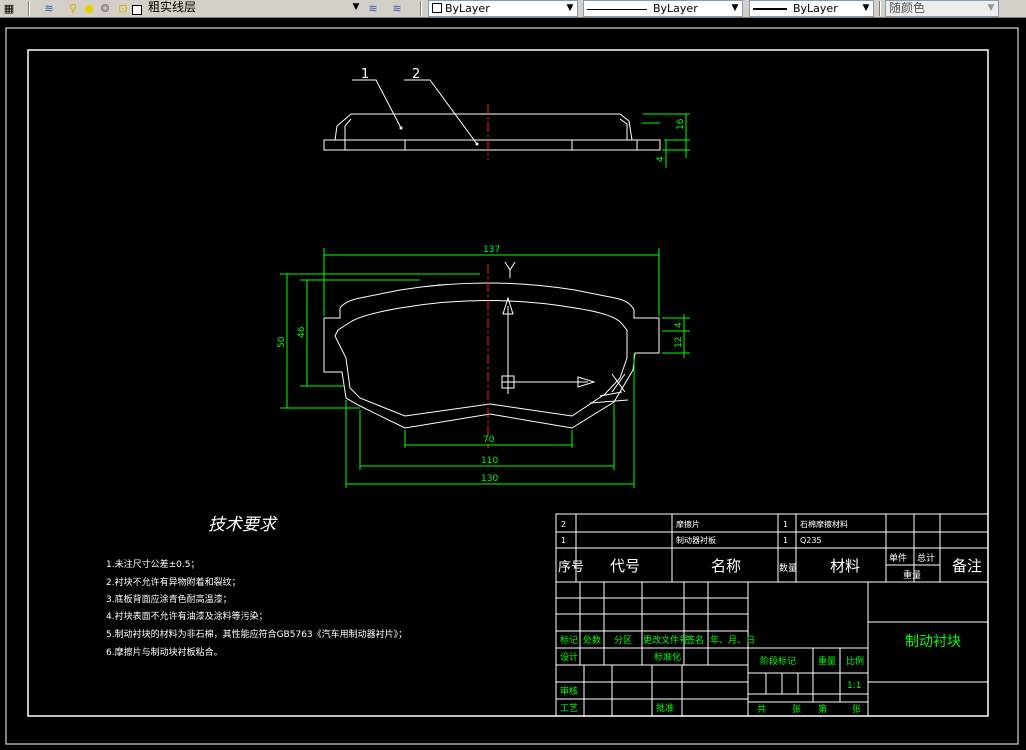 This screenshot has height=750, width=1026. Describe the element at coordinates (563, 540) in the screenshot. I see `bom-row-no: 1` at that location.